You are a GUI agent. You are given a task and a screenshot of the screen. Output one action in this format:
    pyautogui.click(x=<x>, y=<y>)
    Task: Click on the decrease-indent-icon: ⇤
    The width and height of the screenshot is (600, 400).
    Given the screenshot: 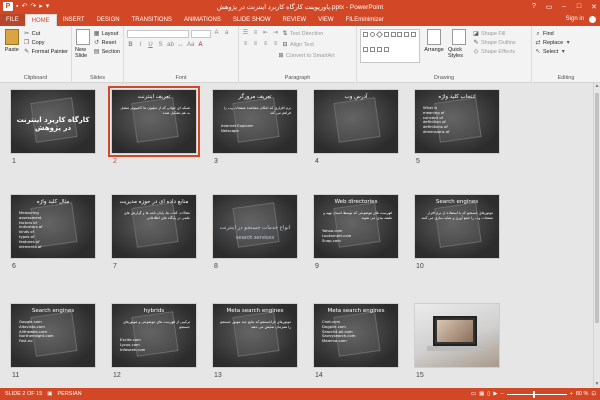 What is the action you would take?
    pyautogui.click(x=265, y=33)
    